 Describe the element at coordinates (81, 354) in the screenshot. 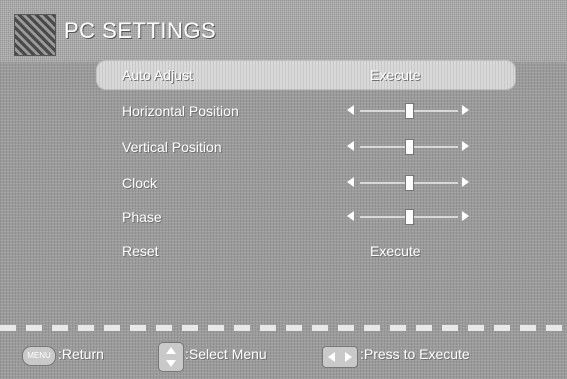

I see `return-hint: :Return` at that location.